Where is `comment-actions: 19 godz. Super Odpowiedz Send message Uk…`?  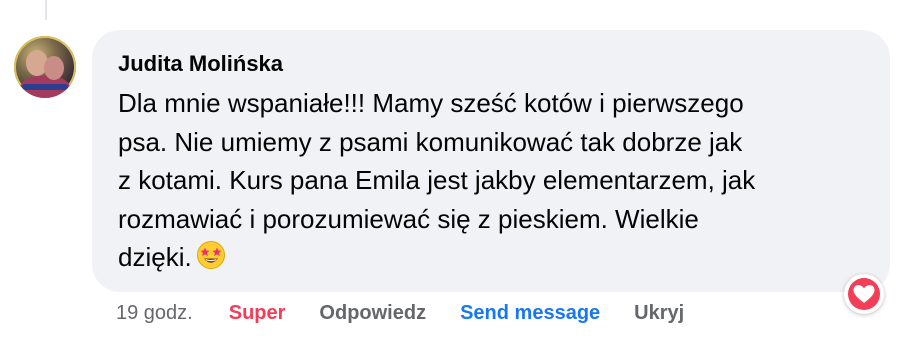 comment-actions: 19 godz. Super Odpowiedz Send message Uk… is located at coordinates (417, 313).